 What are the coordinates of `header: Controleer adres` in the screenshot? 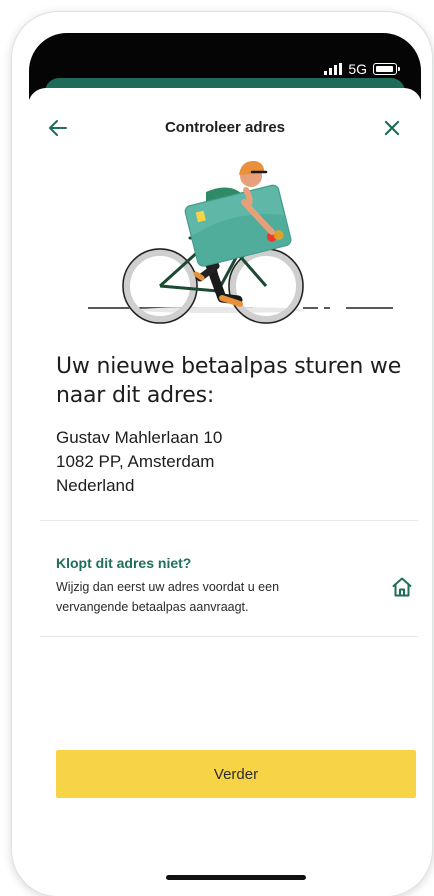 It's located at (225, 128).